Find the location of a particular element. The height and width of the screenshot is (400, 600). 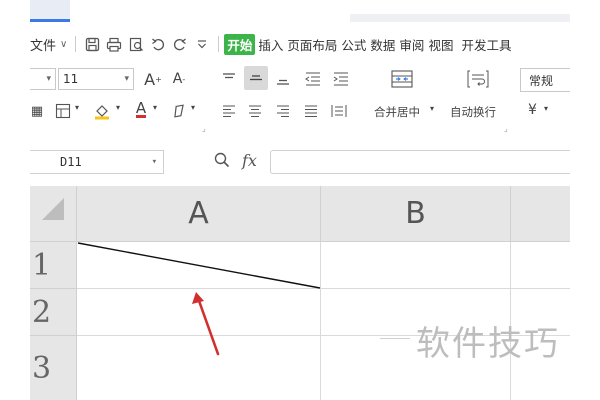

merge-center-icon is located at coordinates (402, 79).